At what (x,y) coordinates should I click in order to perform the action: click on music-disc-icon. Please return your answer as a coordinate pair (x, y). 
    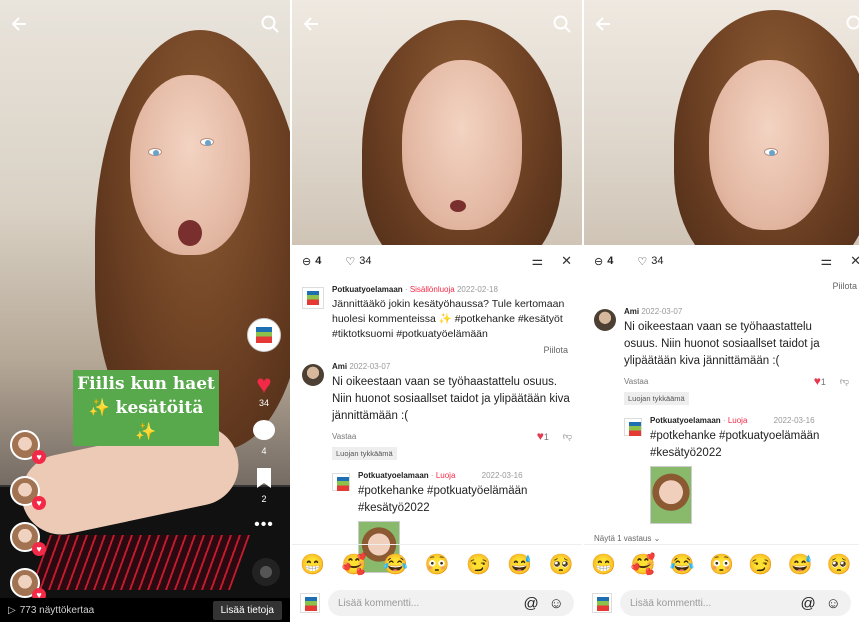
    Looking at the image, I should click on (266, 572).